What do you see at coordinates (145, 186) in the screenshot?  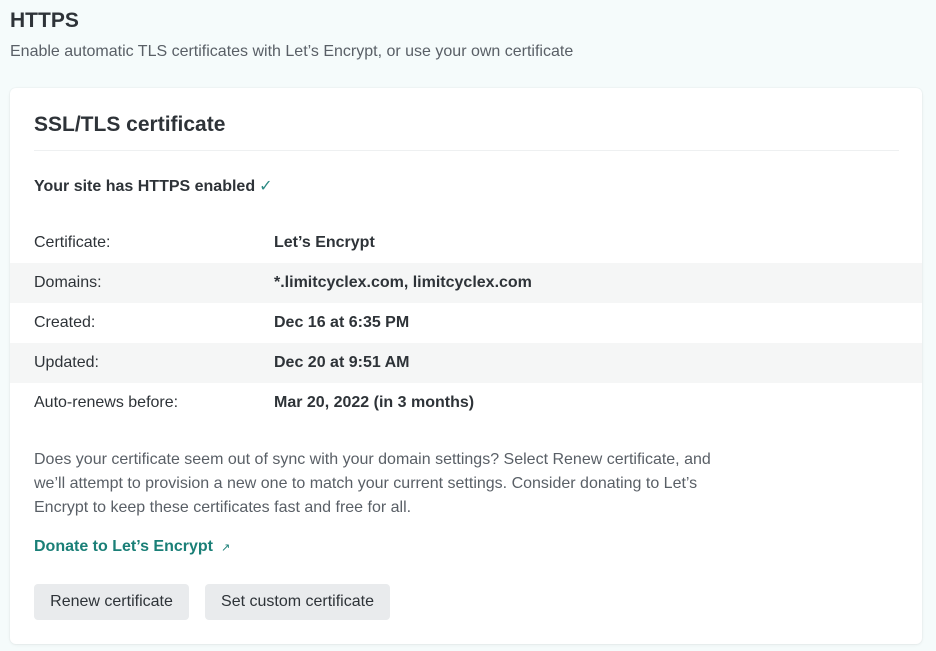 I see `status-text: Your site has HTTPS enabled` at bounding box center [145, 186].